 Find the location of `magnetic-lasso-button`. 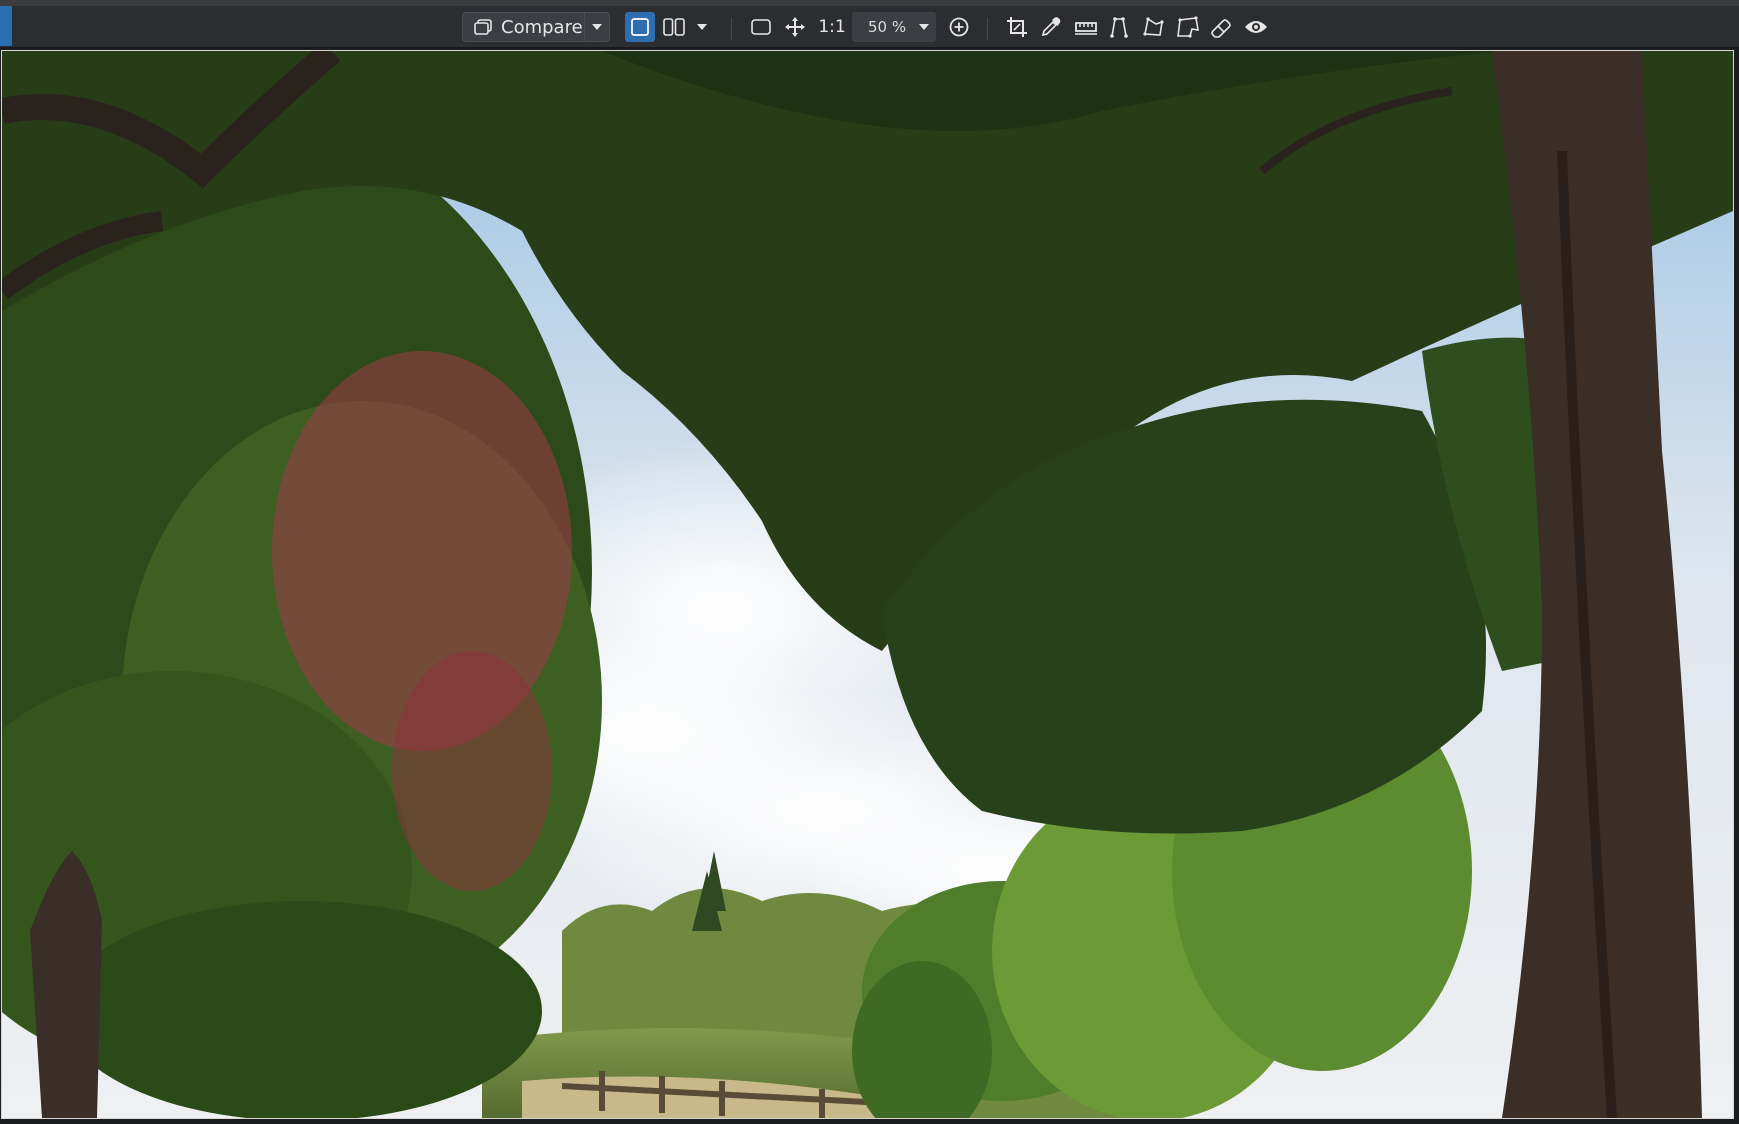

magnetic-lasso-button is located at coordinates (1188, 27).